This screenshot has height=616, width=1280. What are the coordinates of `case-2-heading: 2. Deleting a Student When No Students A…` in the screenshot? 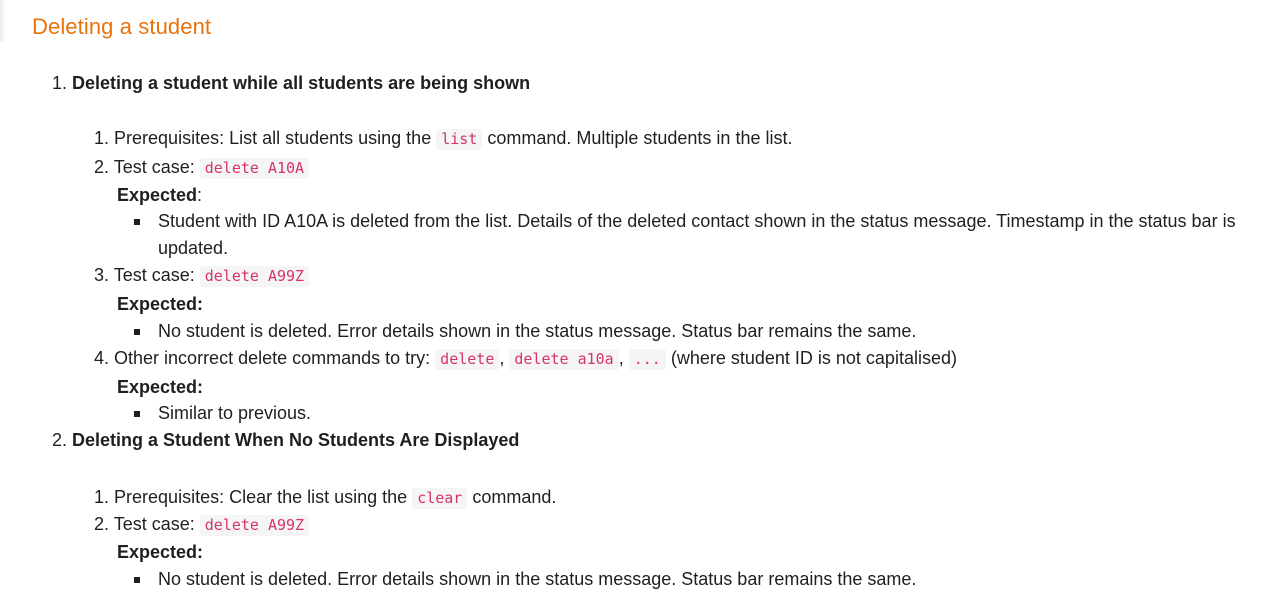 It's located at (285, 440).